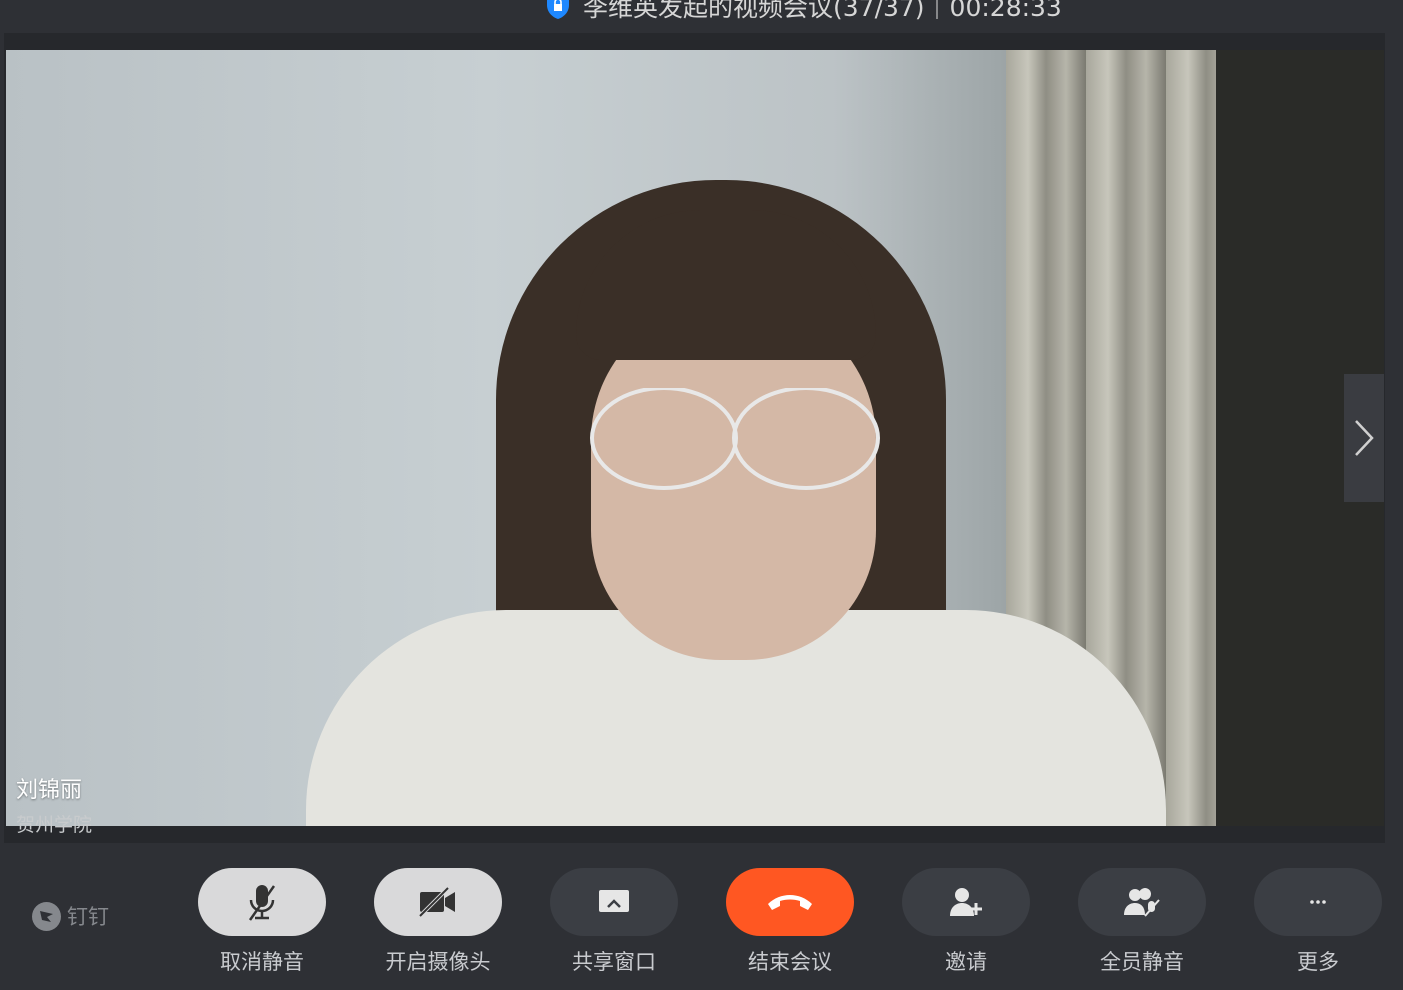  Describe the element at coordinates (88, 917) in the screenshot. I see `brand-name: 钉钉` at that location.